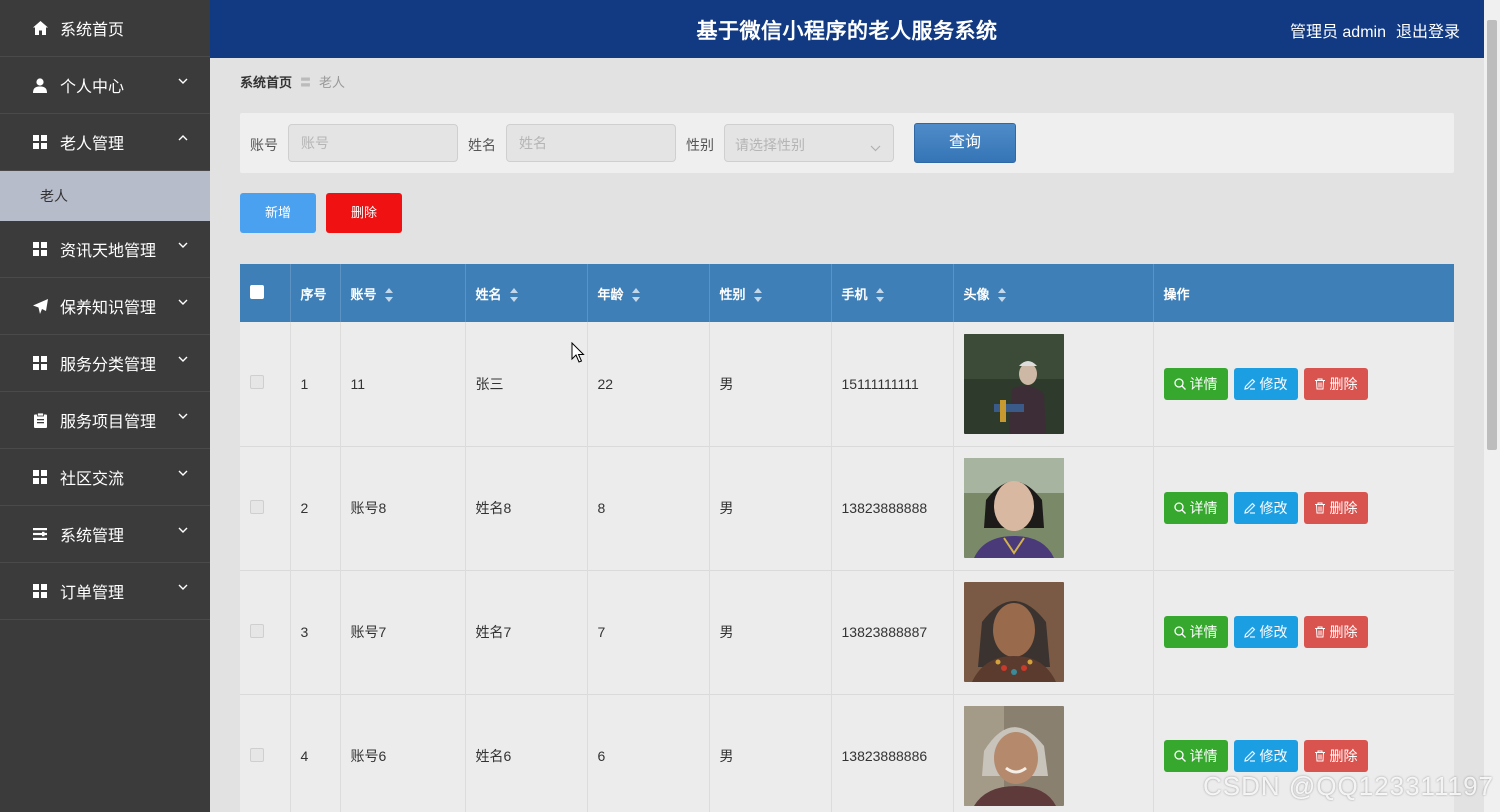 The width and height of the screenshot is (1500, 812). Describe the element at coordinates (403, 632) in the screenshot. I see `account-cell: 账号7` at that location.